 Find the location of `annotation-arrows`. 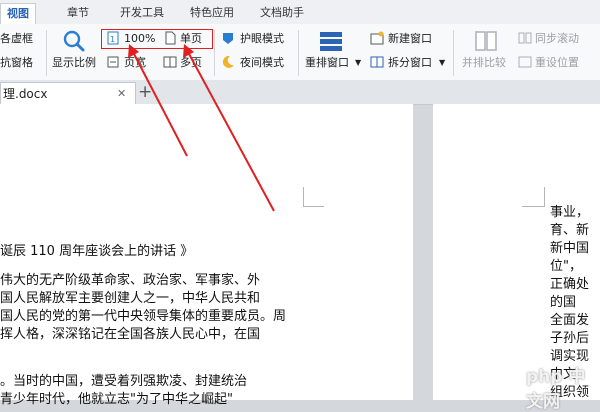

annotation-arrows is located at coordinates (201, 128).